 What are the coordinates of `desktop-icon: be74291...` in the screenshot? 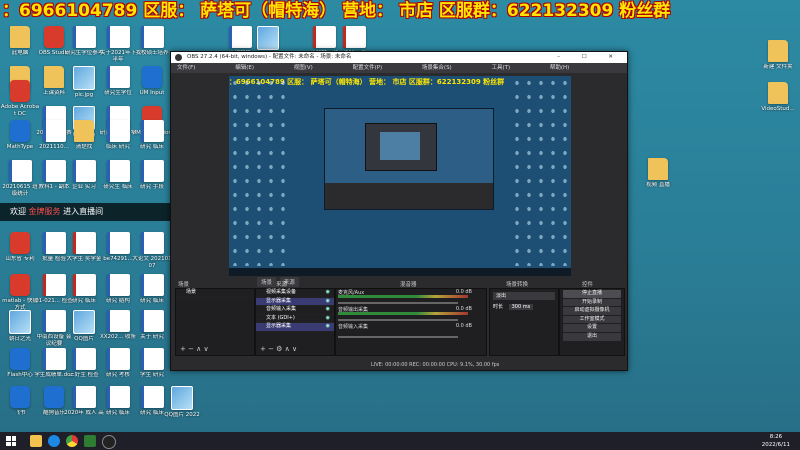 It's located at (118, 252).